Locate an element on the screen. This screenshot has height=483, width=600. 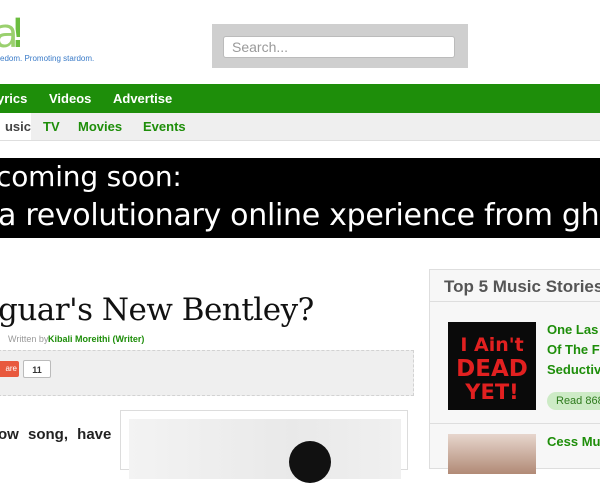
search-input is located at coordinates (339, 47).